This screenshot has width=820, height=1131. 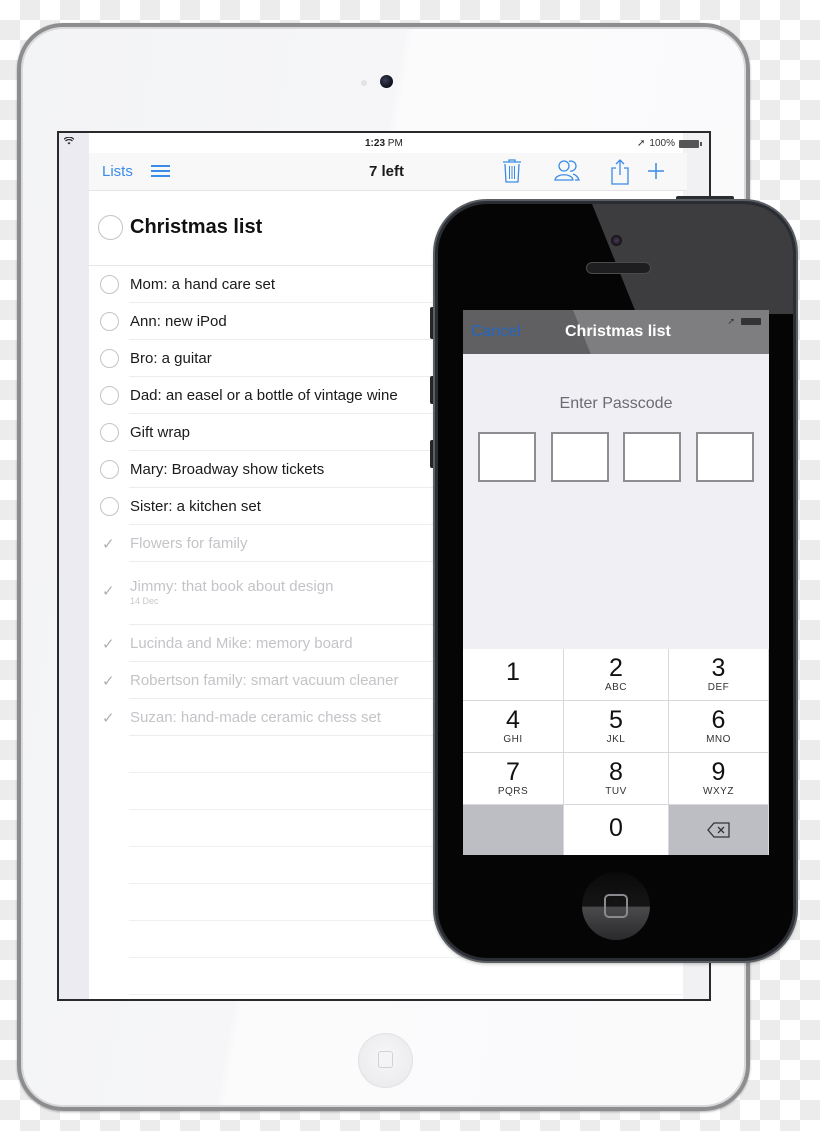 I want to click on passcode-prompt: Enter Passcode, so click(x=616, y=403).